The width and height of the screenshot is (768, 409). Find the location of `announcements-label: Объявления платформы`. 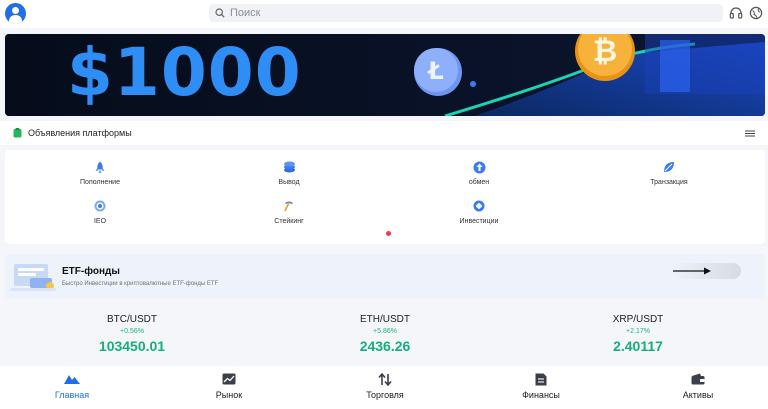

announcements-label: Объявления платформы is located at coordinates (80, 133).